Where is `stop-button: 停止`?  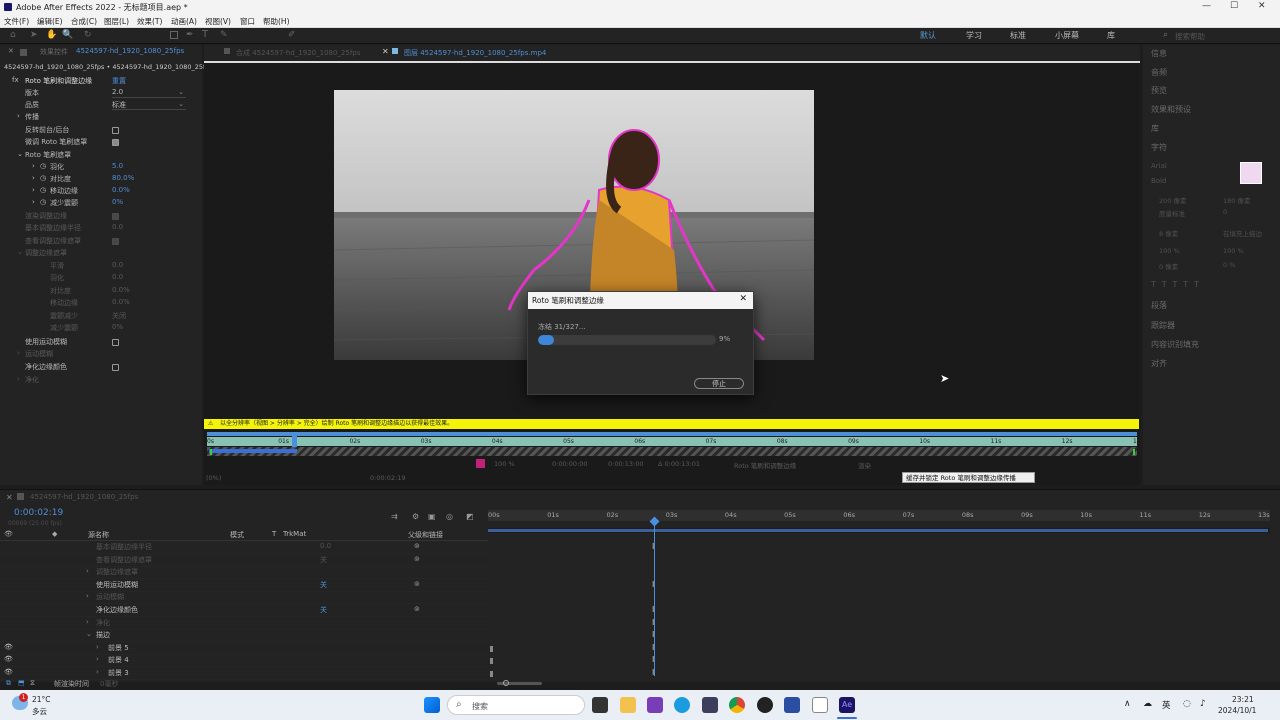 stop-button: 停止 is located at coordinates (719, 383).